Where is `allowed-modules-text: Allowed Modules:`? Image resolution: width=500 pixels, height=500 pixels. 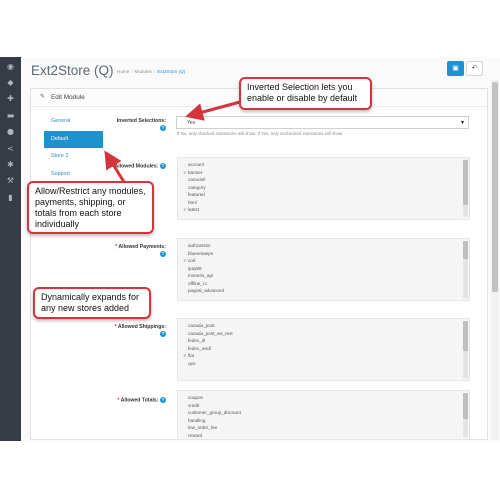
allowed-modules-text: Allowed Modules: is located at coordinates (136, 166).